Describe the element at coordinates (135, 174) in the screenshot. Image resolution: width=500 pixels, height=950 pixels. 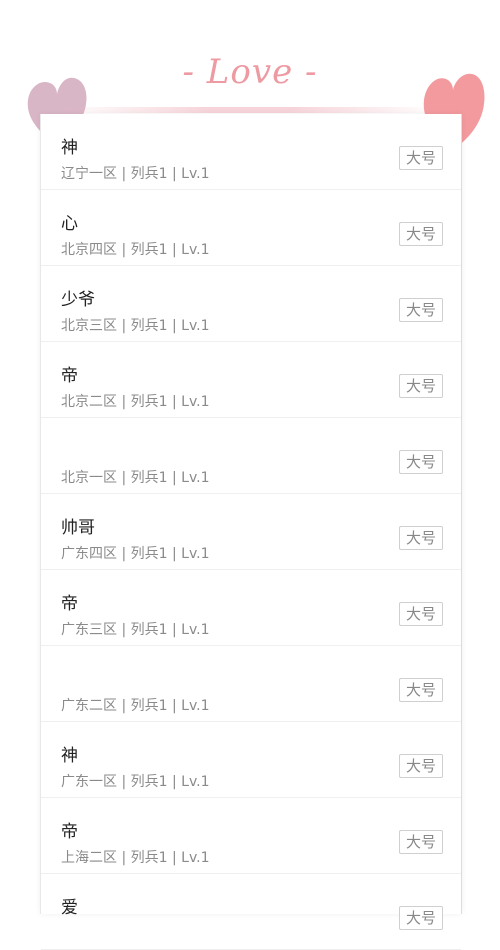
I see `account-meta: 辽宁一区 | 列兵1 | Lv.1` at that location.